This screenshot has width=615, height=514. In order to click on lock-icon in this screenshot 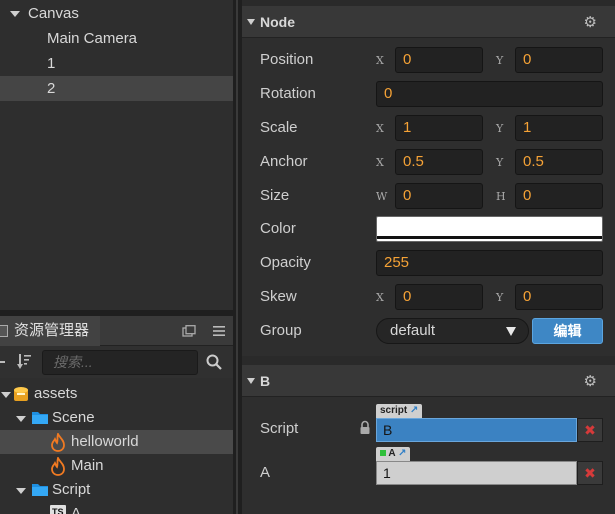, I will do `click(365, 427)`.